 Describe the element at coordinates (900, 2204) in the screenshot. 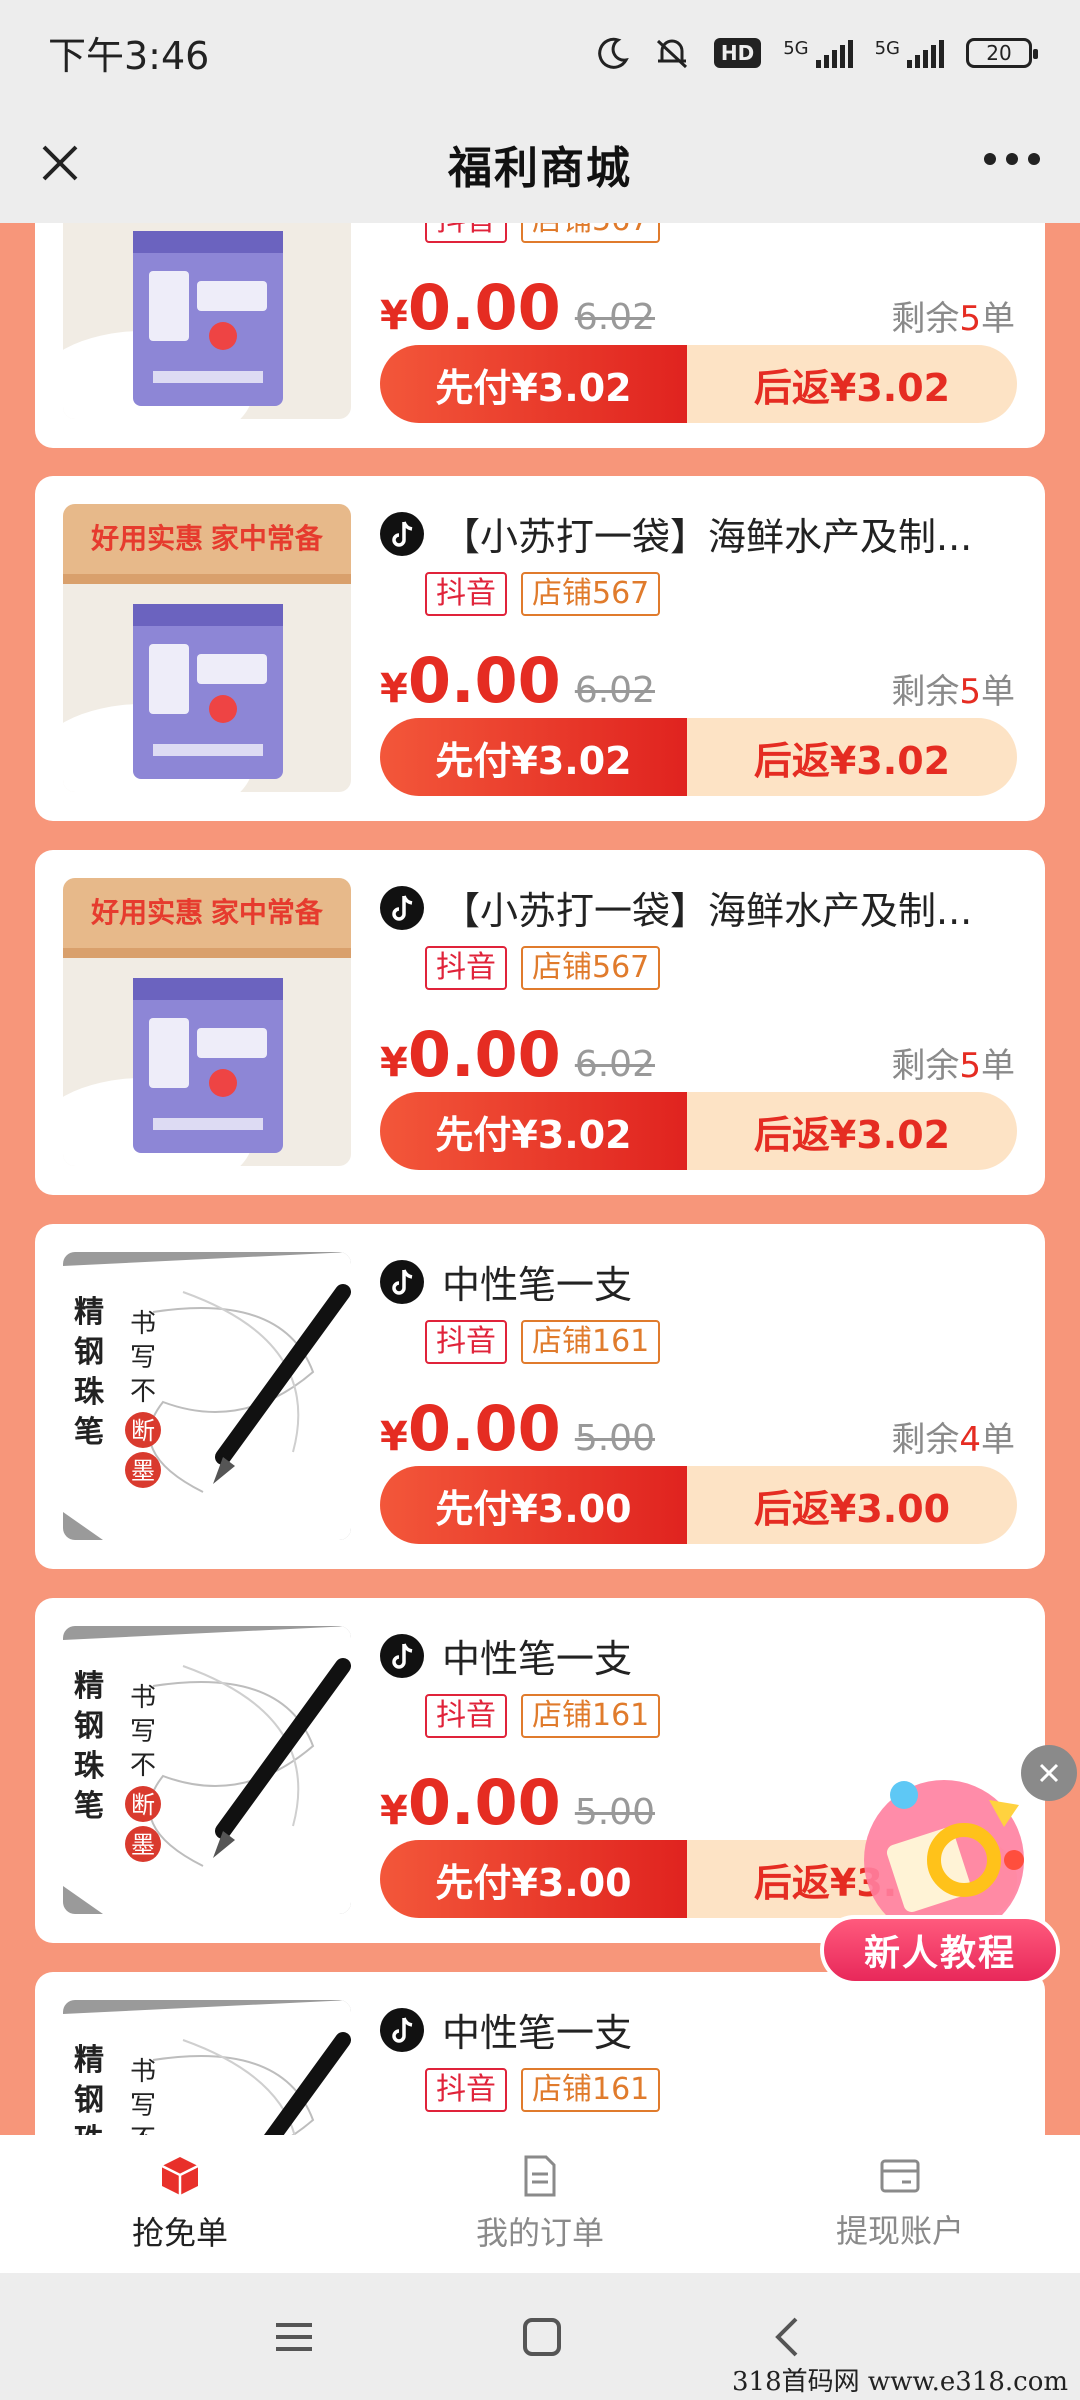

I see `tab-withdraw-account: 提现账户` at that location.